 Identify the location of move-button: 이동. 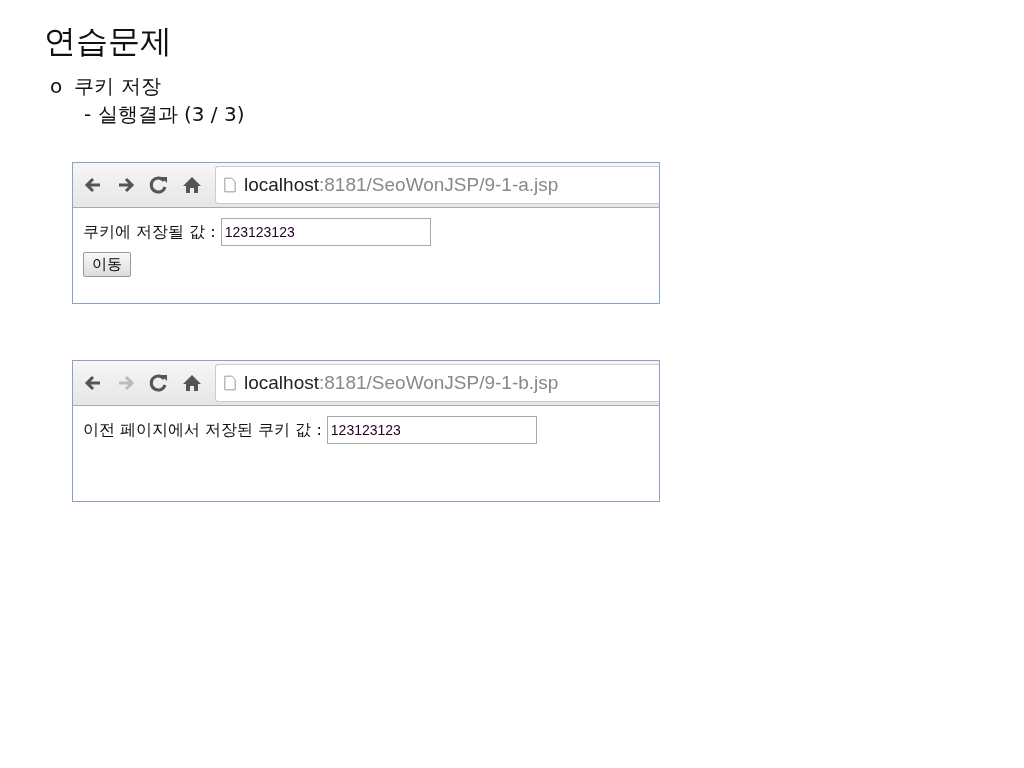
(107, 264).